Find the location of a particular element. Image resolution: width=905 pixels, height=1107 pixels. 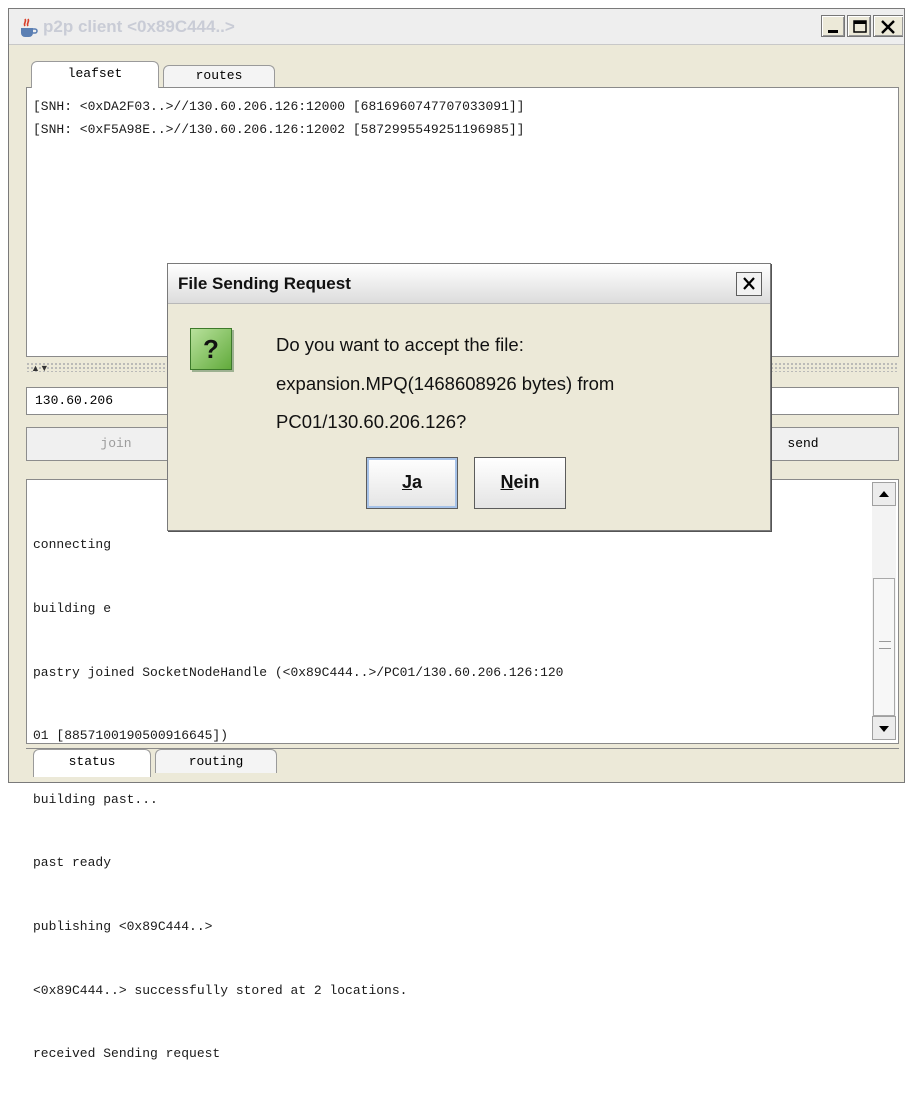

log-line: connecting is located at coordinates (72, 545).